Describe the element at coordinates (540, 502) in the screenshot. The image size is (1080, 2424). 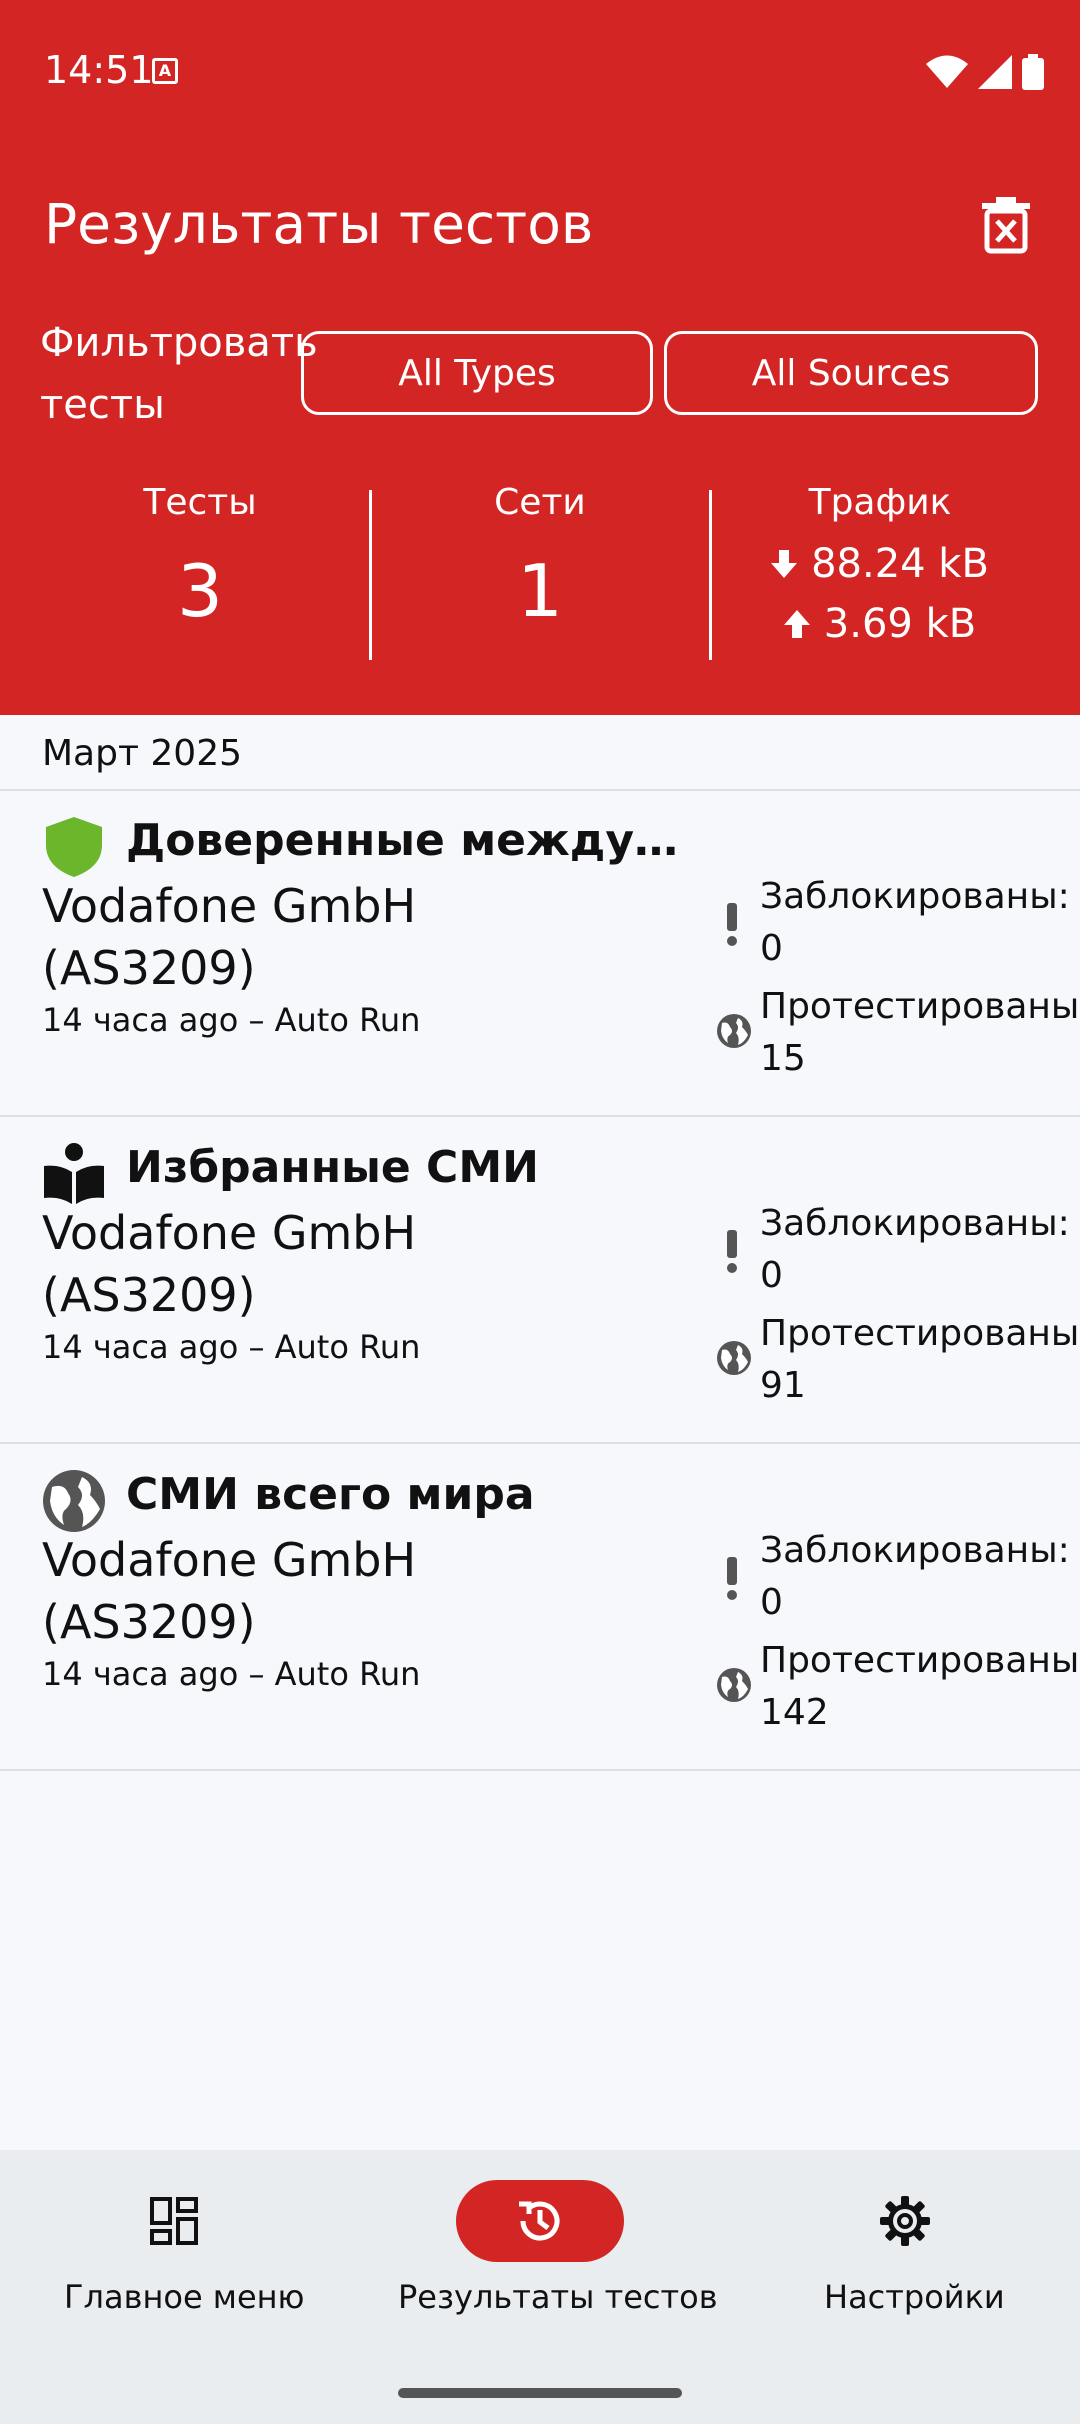
I see `stat-networks-label: Сети` at that location.